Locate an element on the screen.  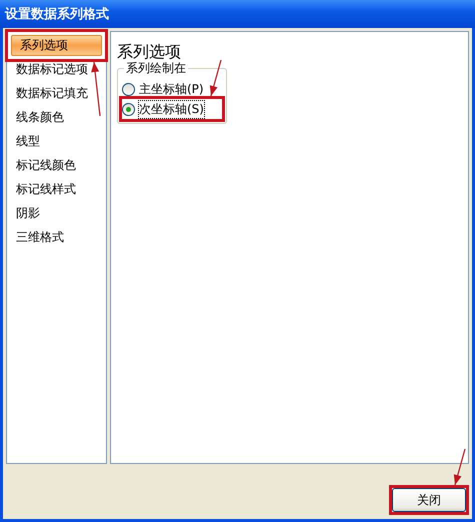
sidebar-item: 线型 is located at coordinates (56, 141).